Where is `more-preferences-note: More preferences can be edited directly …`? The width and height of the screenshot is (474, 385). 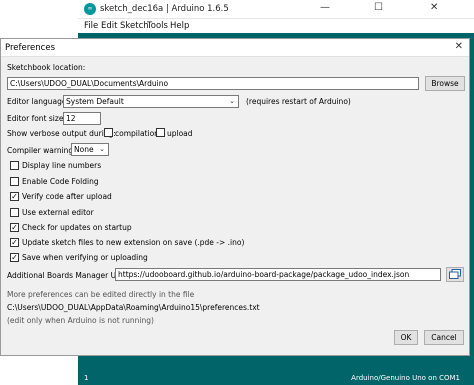 more-preferences-note: More preferences can be edited directly … is located at coordinates (101, 294).